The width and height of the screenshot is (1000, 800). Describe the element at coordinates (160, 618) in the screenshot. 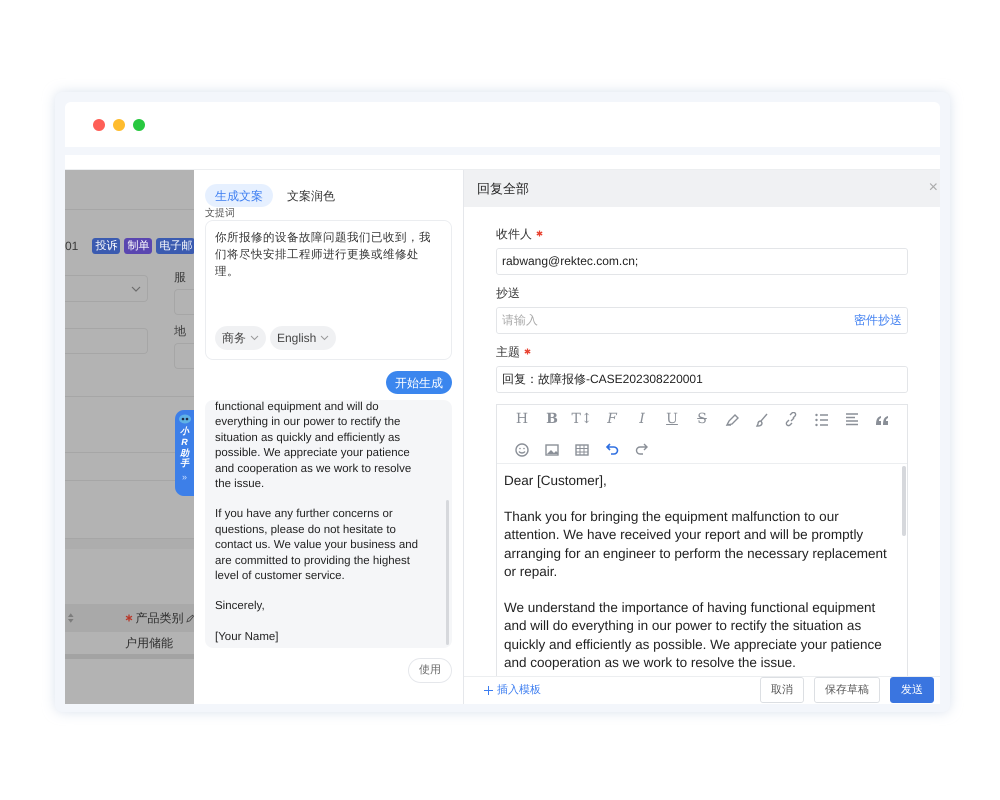

I see `column-header: 产品类别` at that location.